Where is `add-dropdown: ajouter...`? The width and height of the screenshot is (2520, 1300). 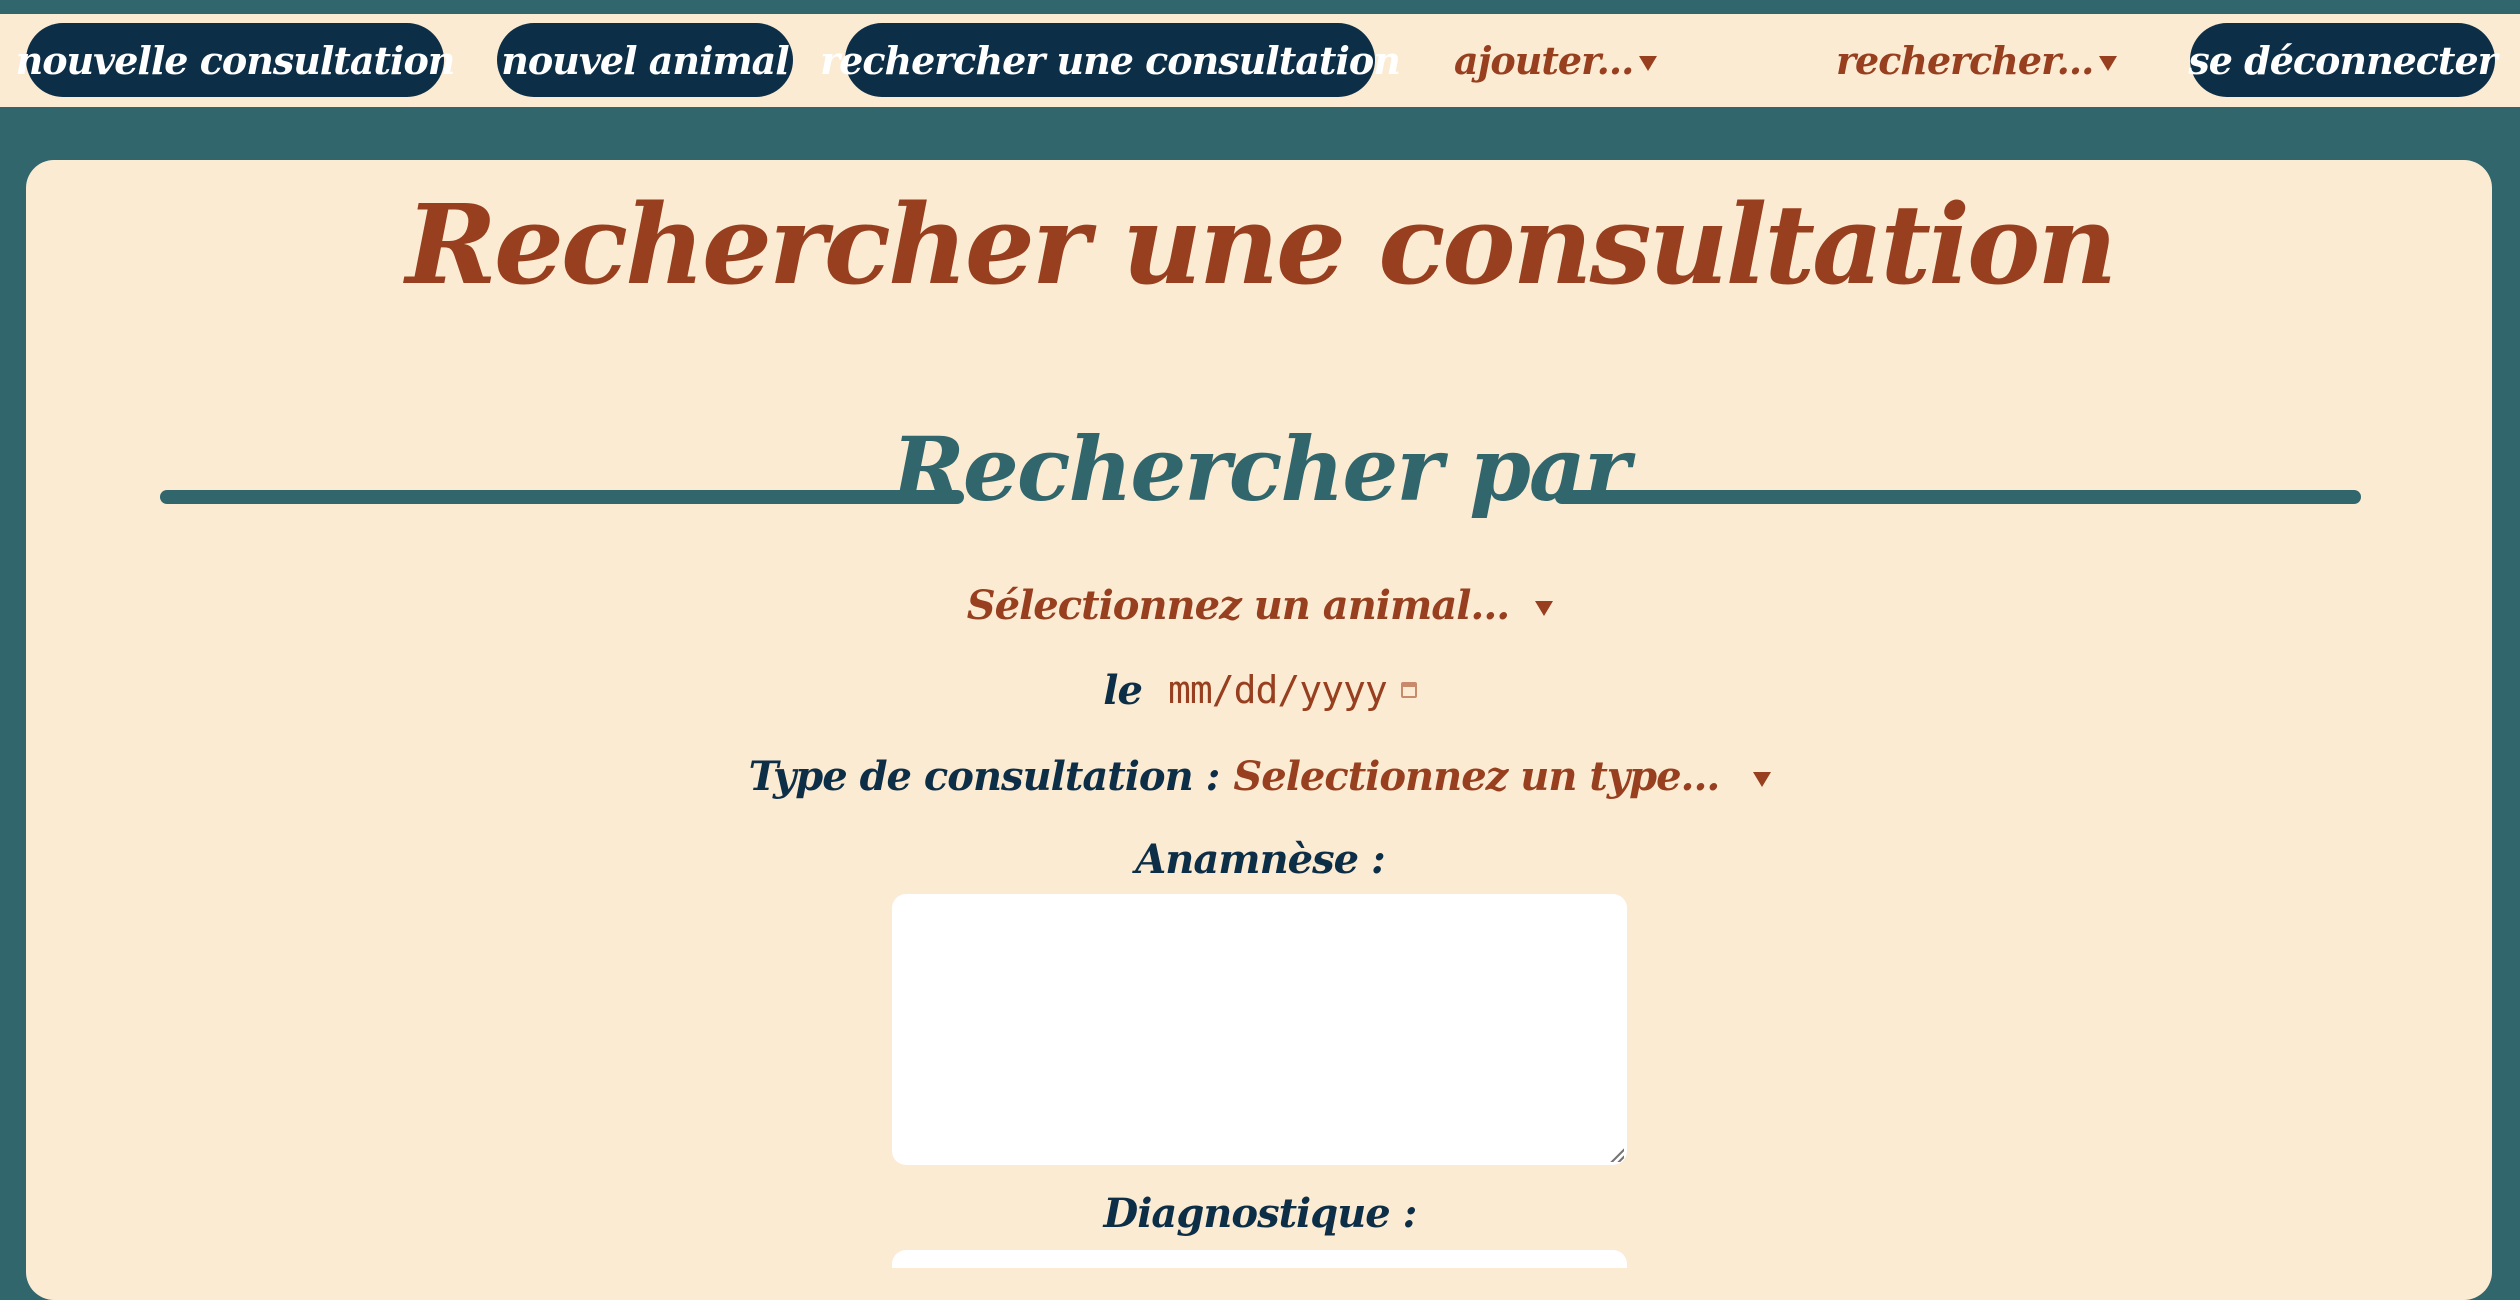 add-dropdown: ajouter... is located at coordinates (1556, 60).